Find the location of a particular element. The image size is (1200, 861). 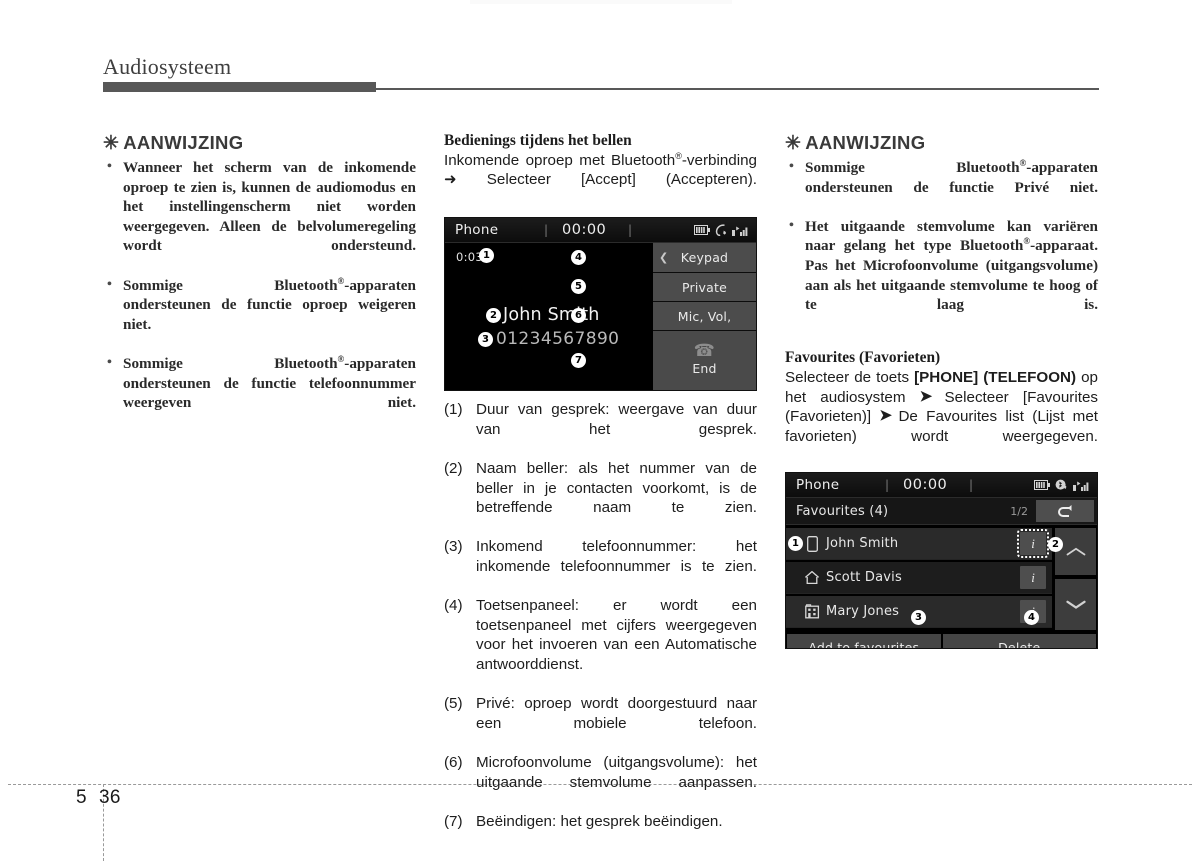

legend-text: Beëindigen: het gesprek beëindigen. is located at coordinates (599, 821).